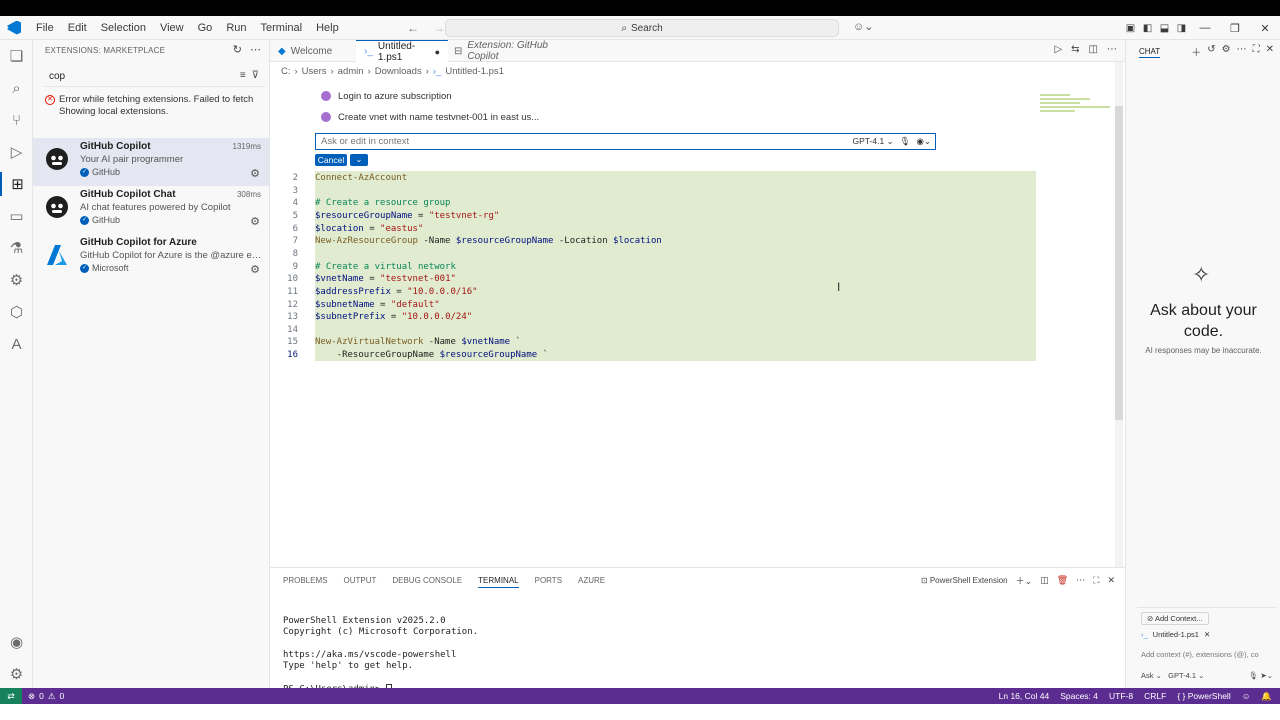 The image size is (1280, 720). I want to click on editor-more-icon: ⋯, so click(1112, 49).